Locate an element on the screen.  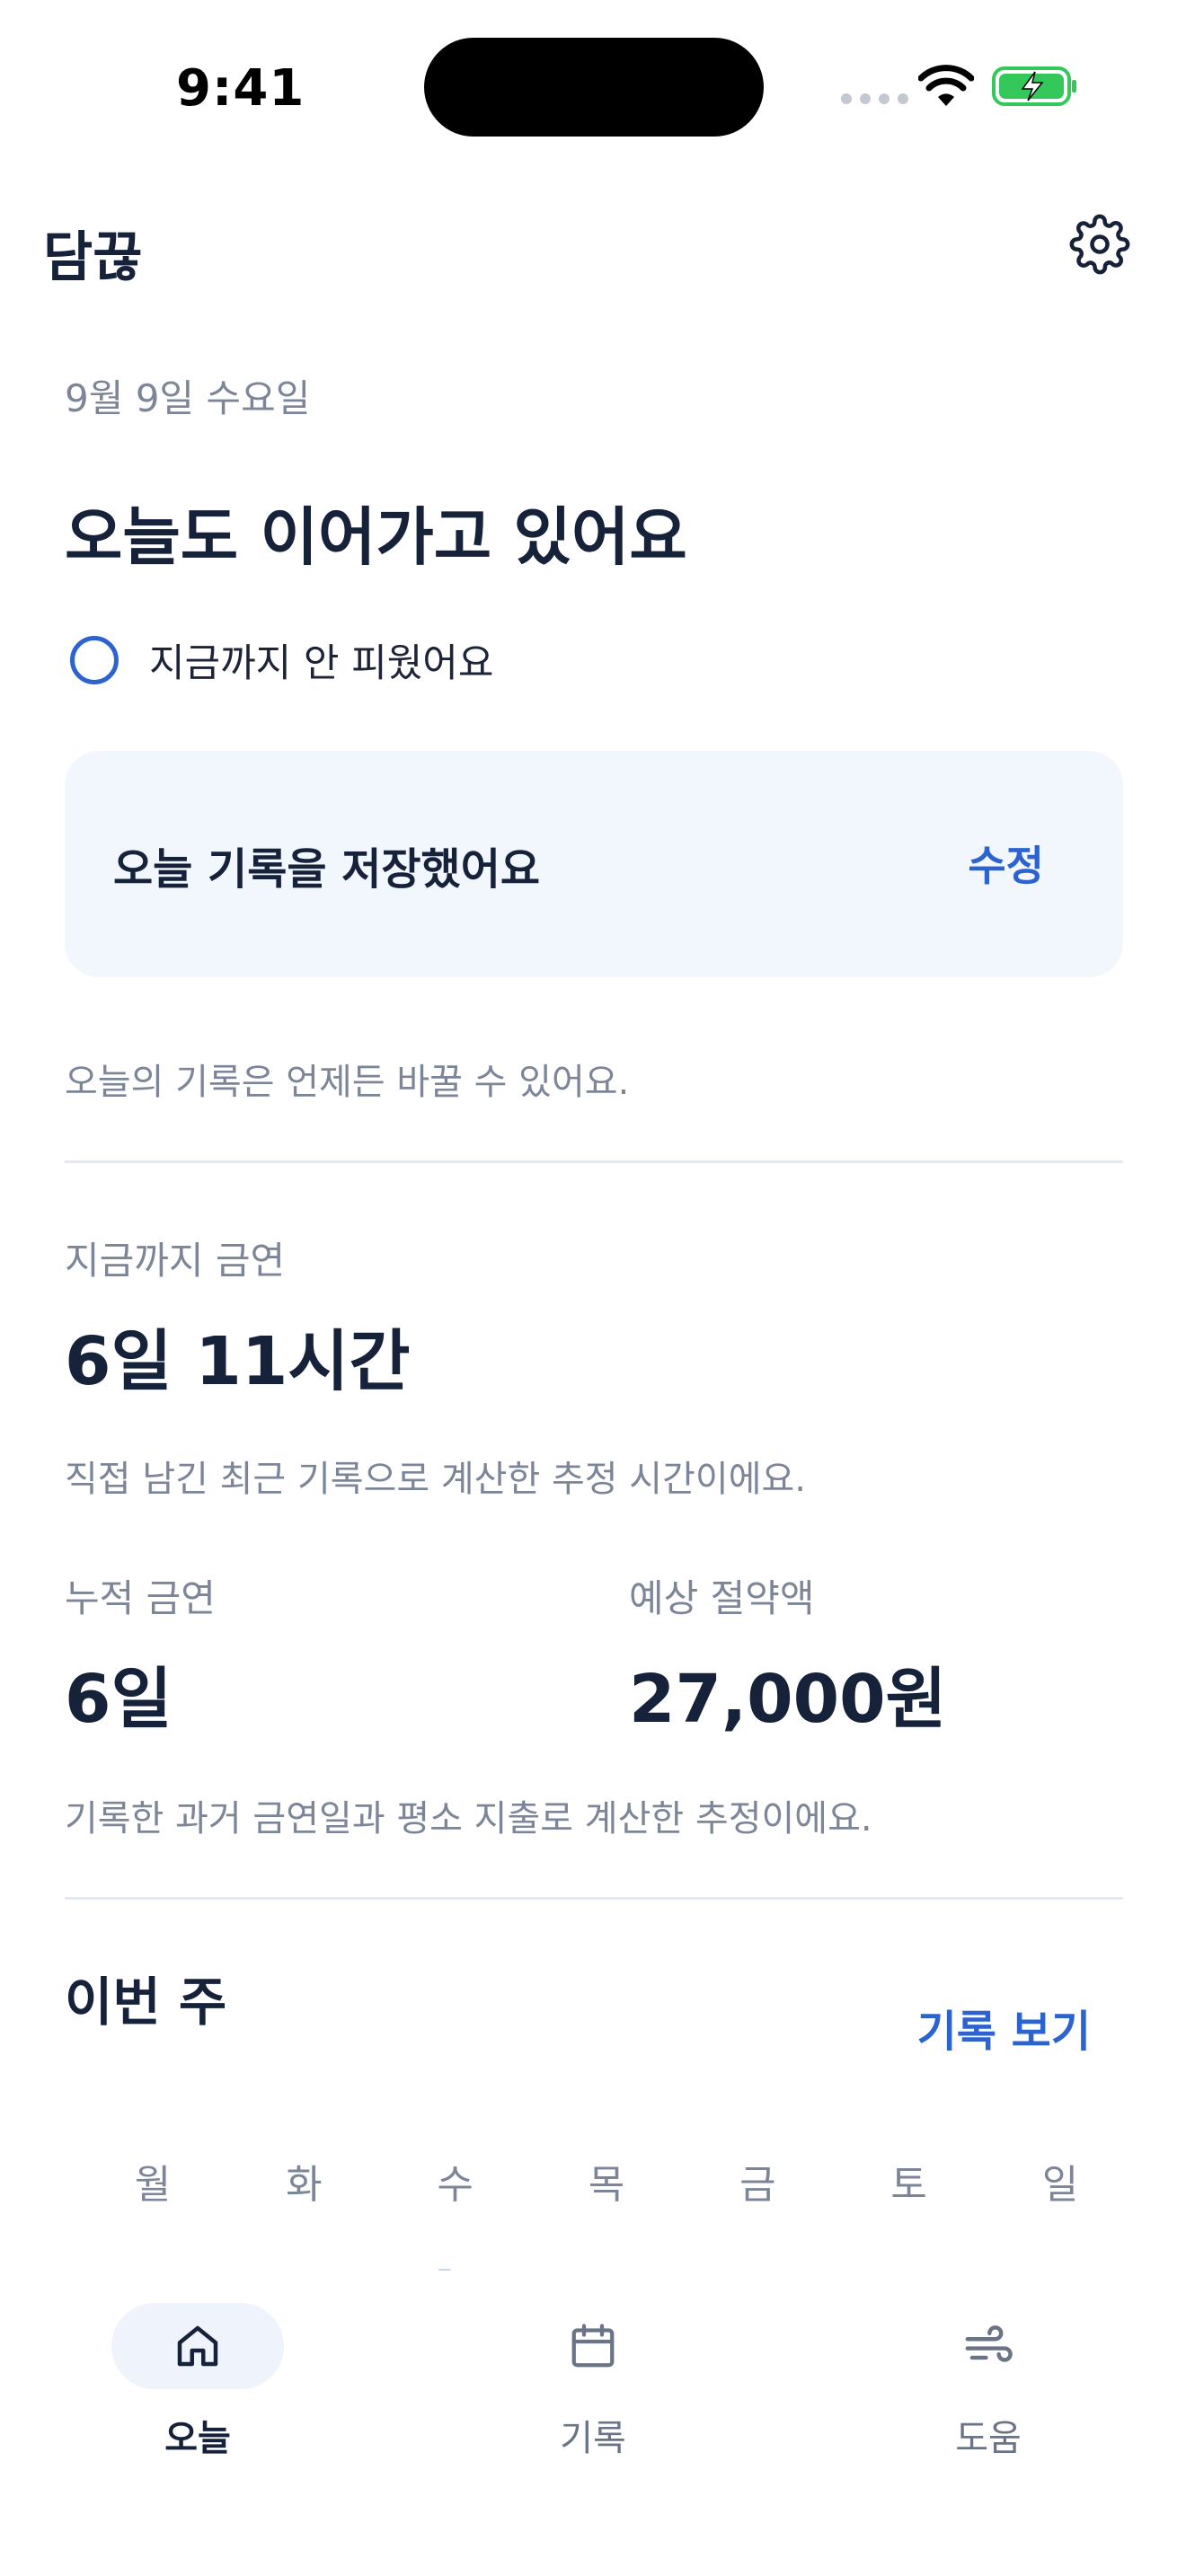
app-title: 담끊 is located at coordinates (93, 257).